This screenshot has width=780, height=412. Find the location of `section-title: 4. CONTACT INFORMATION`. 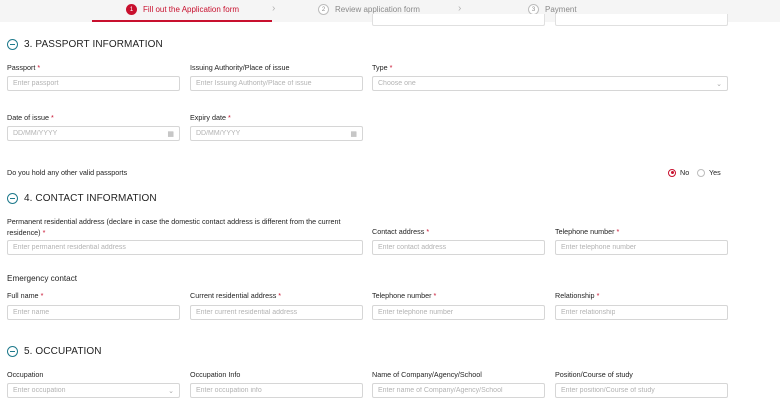

section-title: 4. CONTACT INFORMATION is located at coordinates (90, 198).